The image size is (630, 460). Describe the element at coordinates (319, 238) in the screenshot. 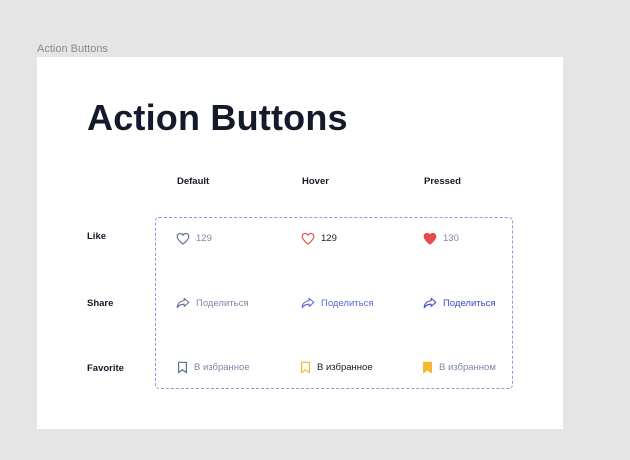

I see `like-button-hover: 129` at that location.